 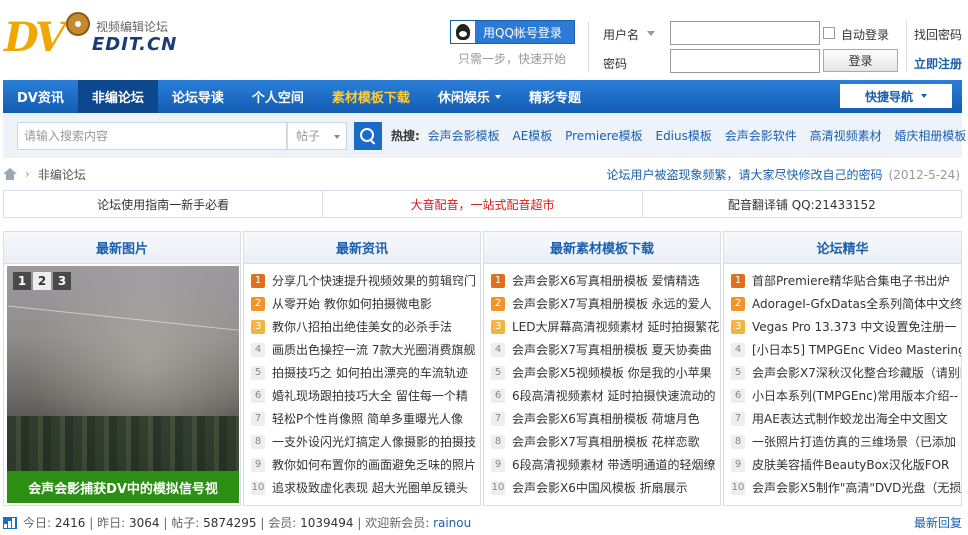 What do you see at coordinates (365, 464) in the screenshot?
I see `list-item: 9 教你如何布置你的画面避免乏味的照片` at bounding box center [365, 464].